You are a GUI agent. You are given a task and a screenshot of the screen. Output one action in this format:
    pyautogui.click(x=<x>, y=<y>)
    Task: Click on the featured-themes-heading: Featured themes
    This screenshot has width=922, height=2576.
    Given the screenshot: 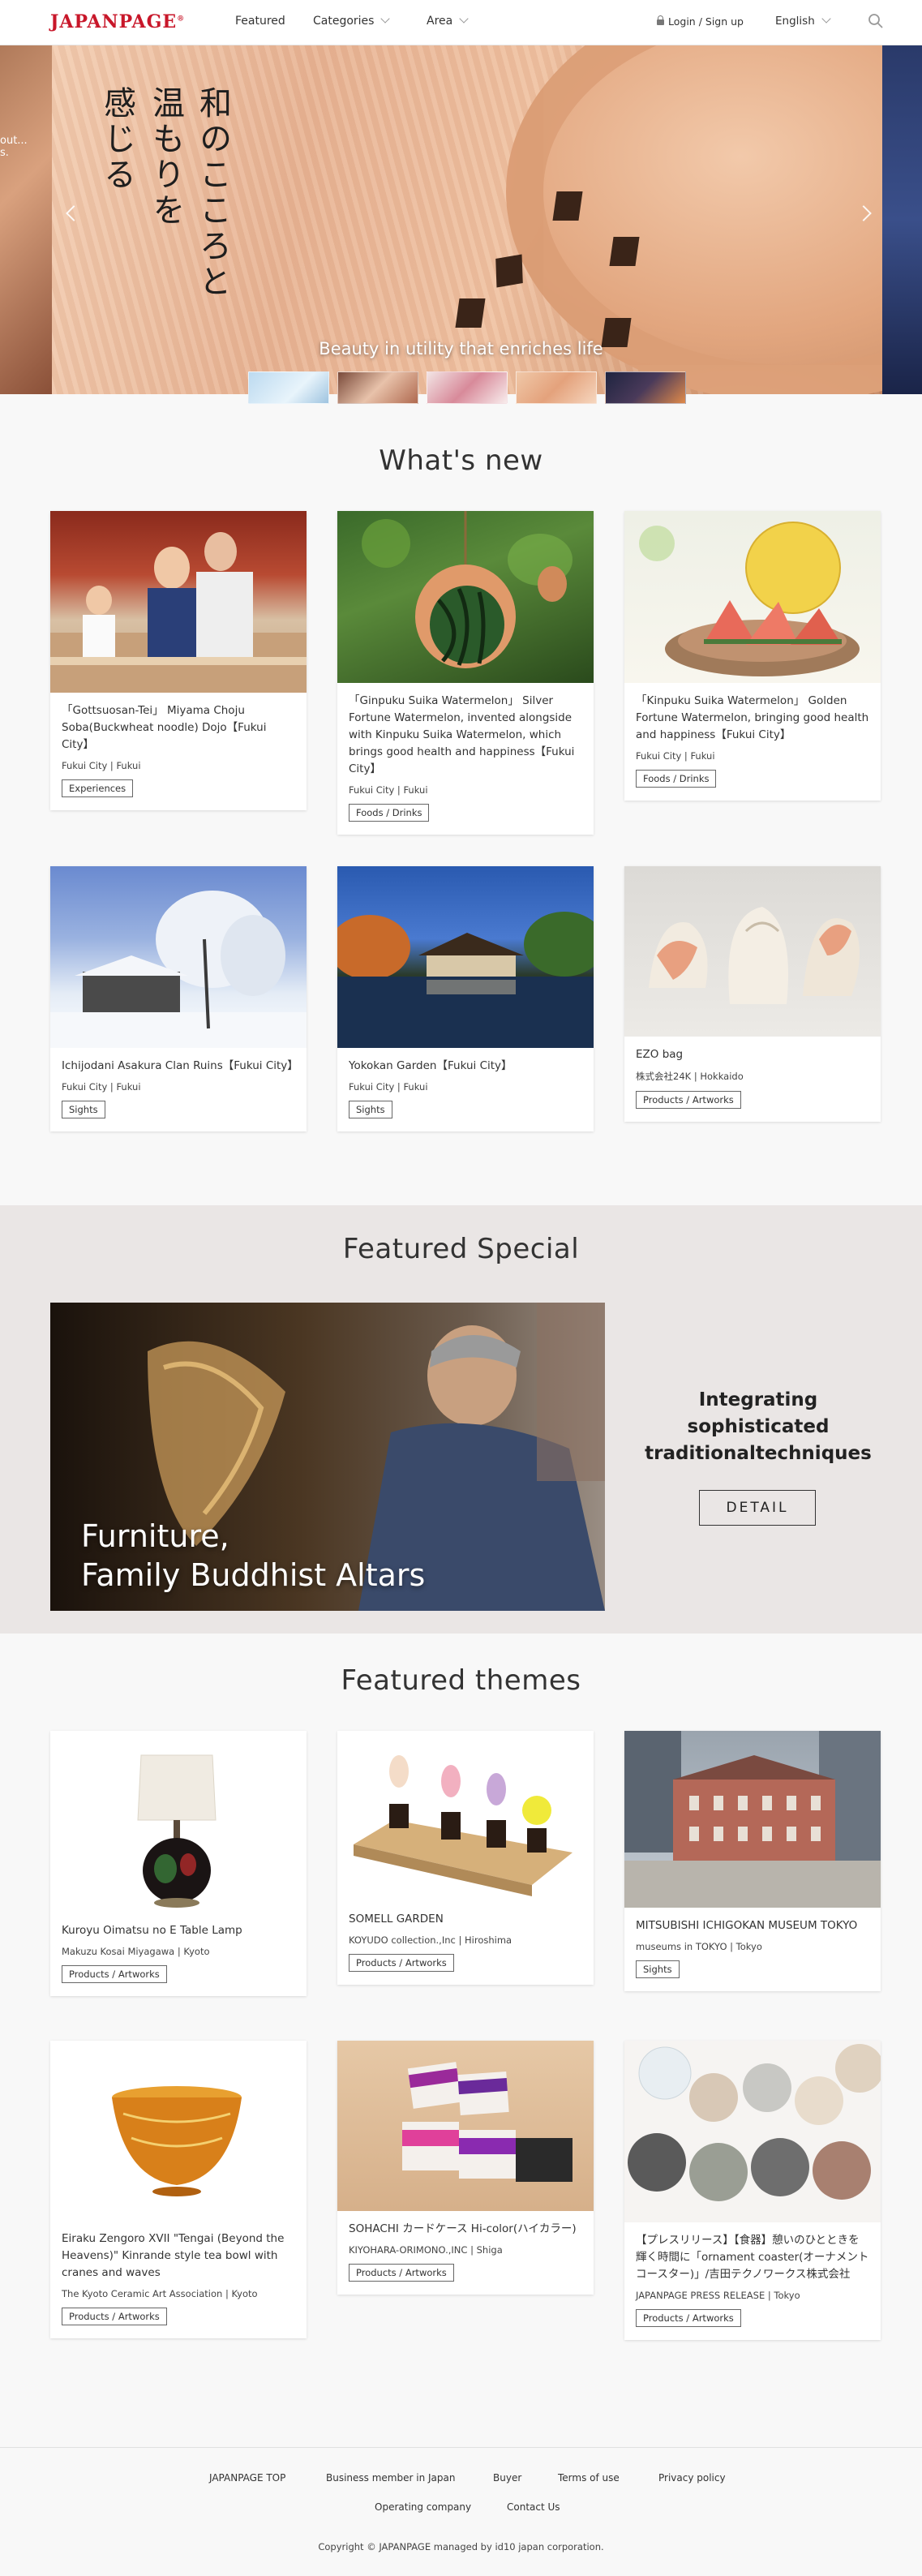 What is the action you would take?
    pyautogui.click(x=461, y=1680)
    